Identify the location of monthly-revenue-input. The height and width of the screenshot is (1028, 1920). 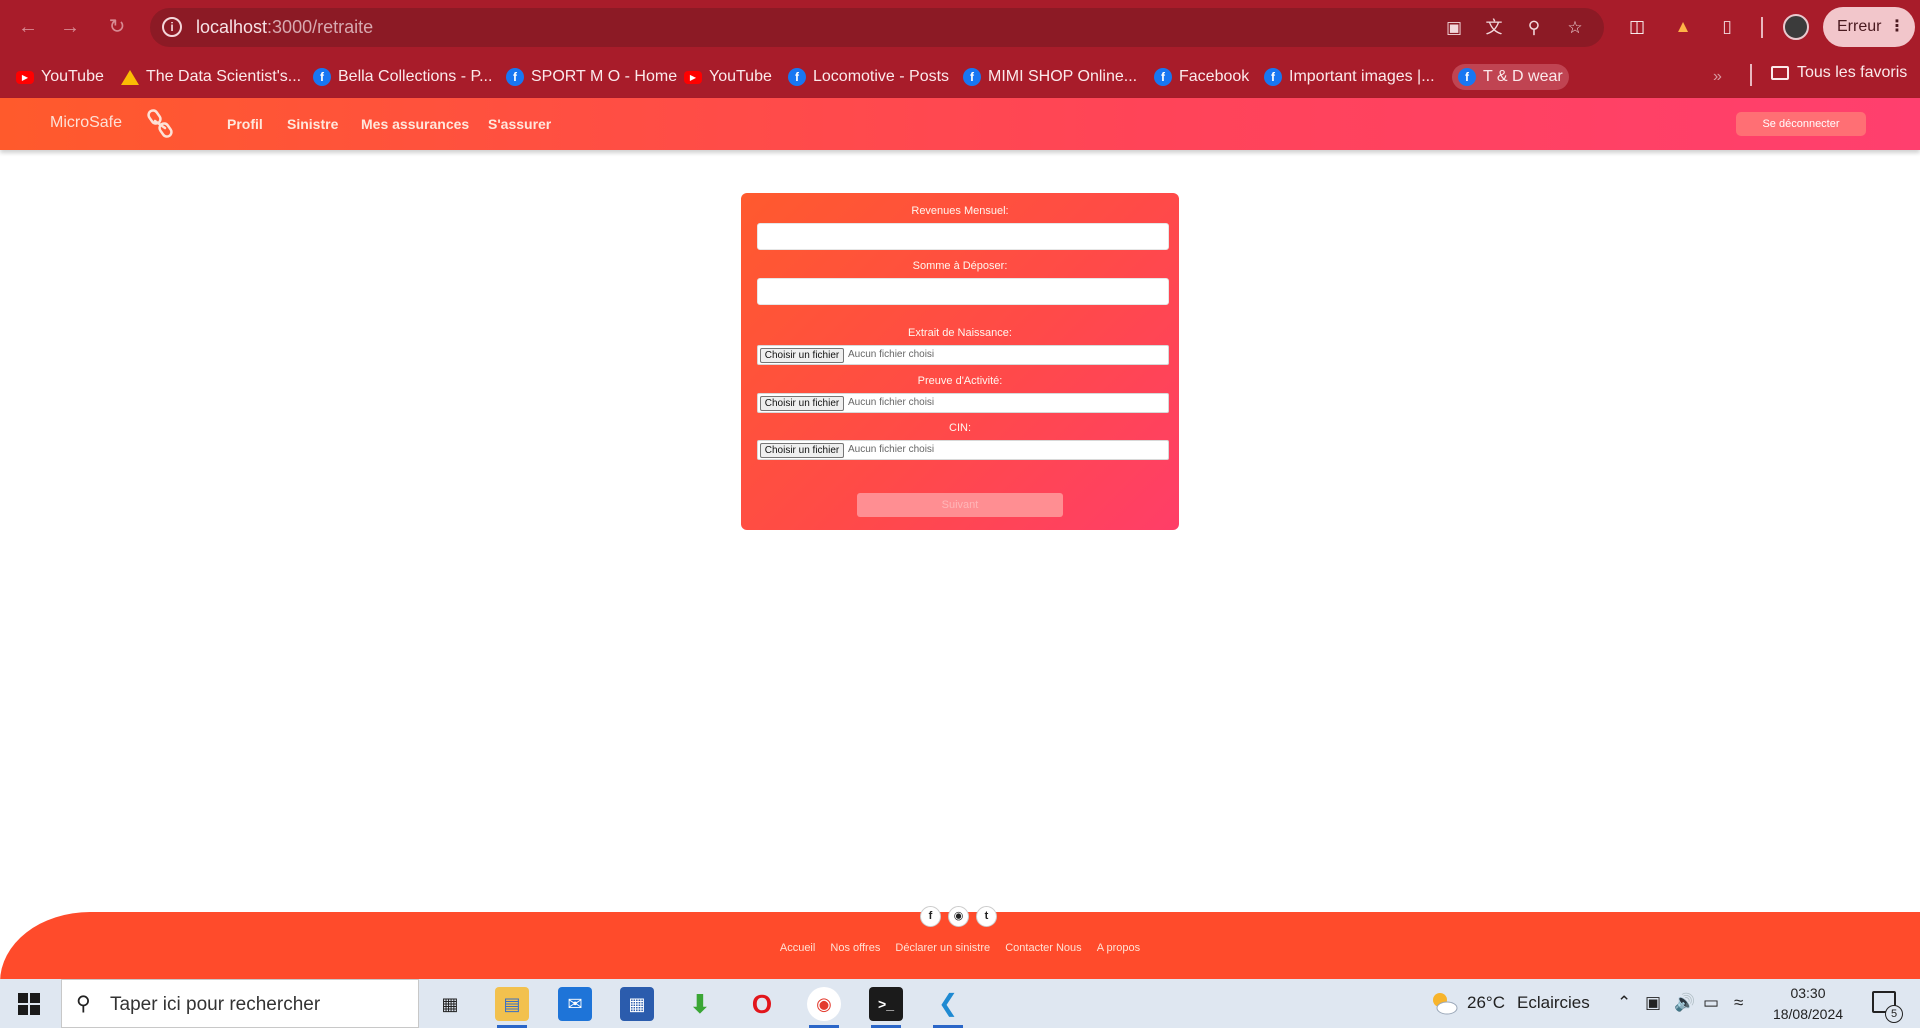
(963, 236).